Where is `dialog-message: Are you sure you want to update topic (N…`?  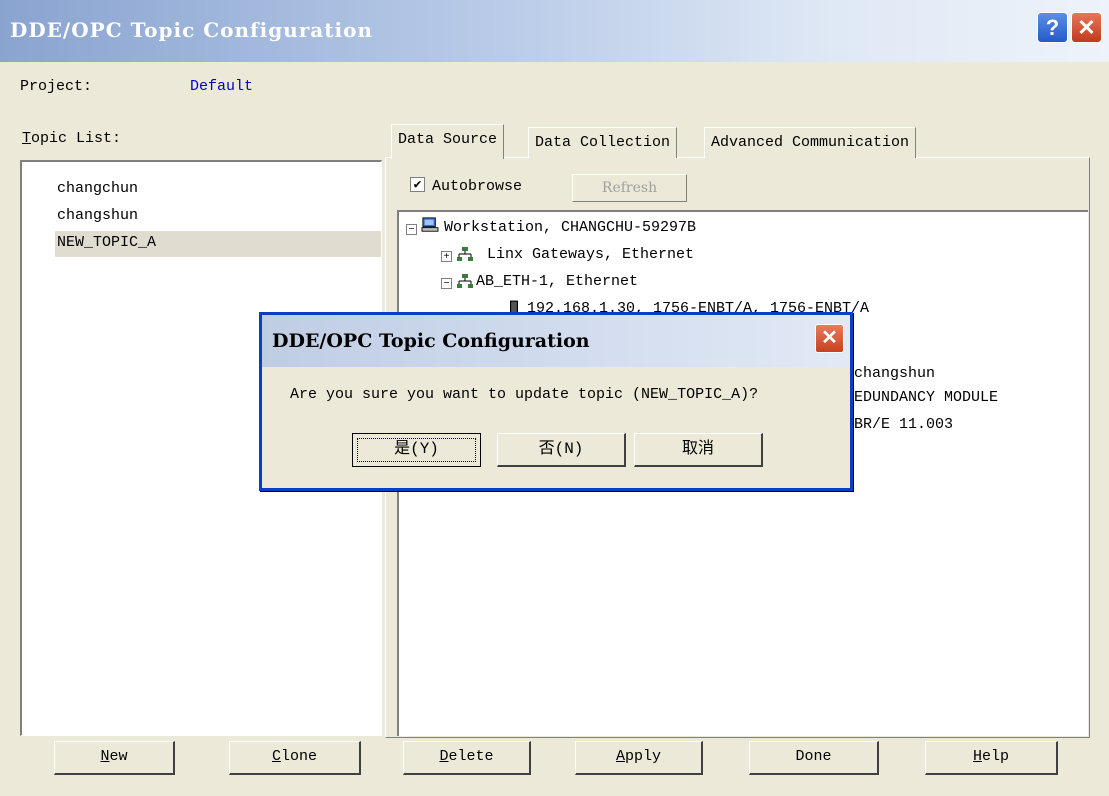 dialog-message: Are you sure you want to update topic (N… is located at coordinates (524, 394).